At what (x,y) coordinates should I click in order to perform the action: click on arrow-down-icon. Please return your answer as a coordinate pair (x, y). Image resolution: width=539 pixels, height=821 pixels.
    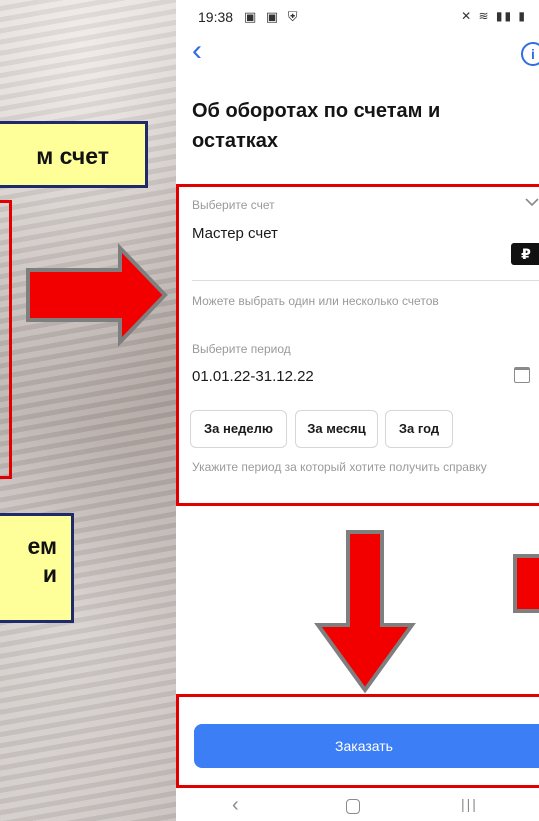
    Looking at the image, I should click on (365, 612).